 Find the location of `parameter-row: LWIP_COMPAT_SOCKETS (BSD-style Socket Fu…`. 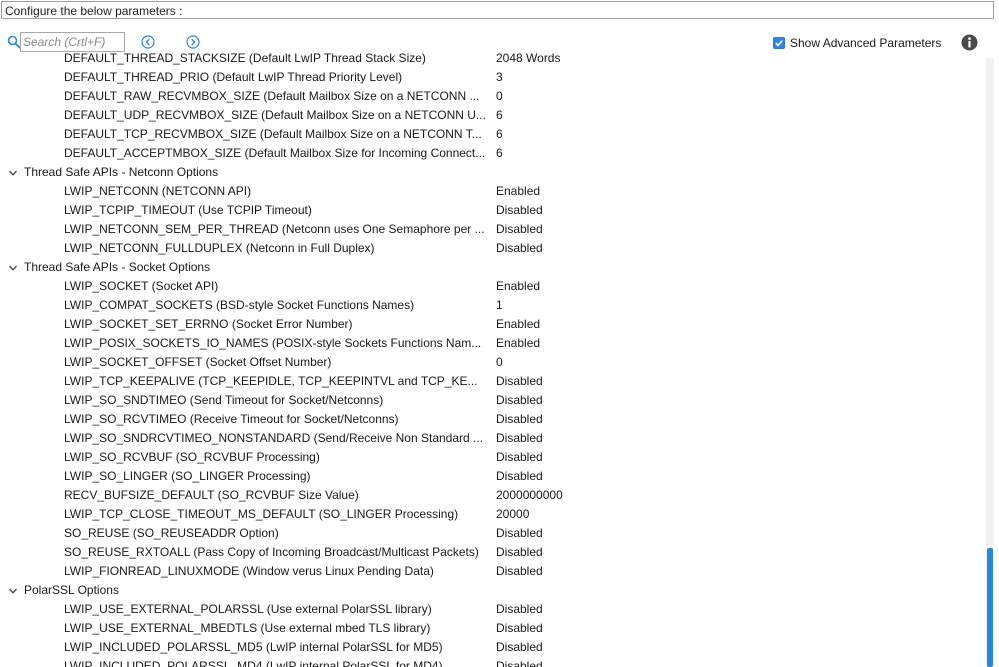

parameter-row: LWIP_COMPAT_SOCKETS (BSD-style Socket Fu… is located at coordinates (492, 305).